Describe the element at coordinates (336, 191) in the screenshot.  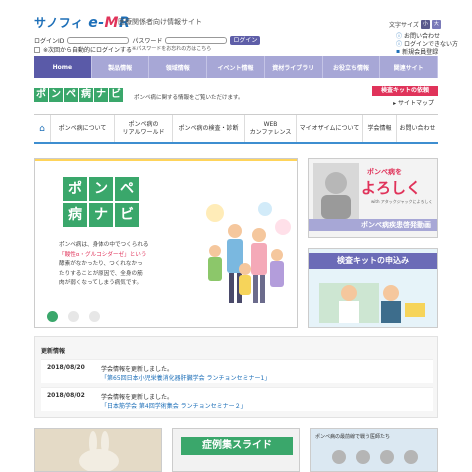
I see `doctor-portrait` at that location.